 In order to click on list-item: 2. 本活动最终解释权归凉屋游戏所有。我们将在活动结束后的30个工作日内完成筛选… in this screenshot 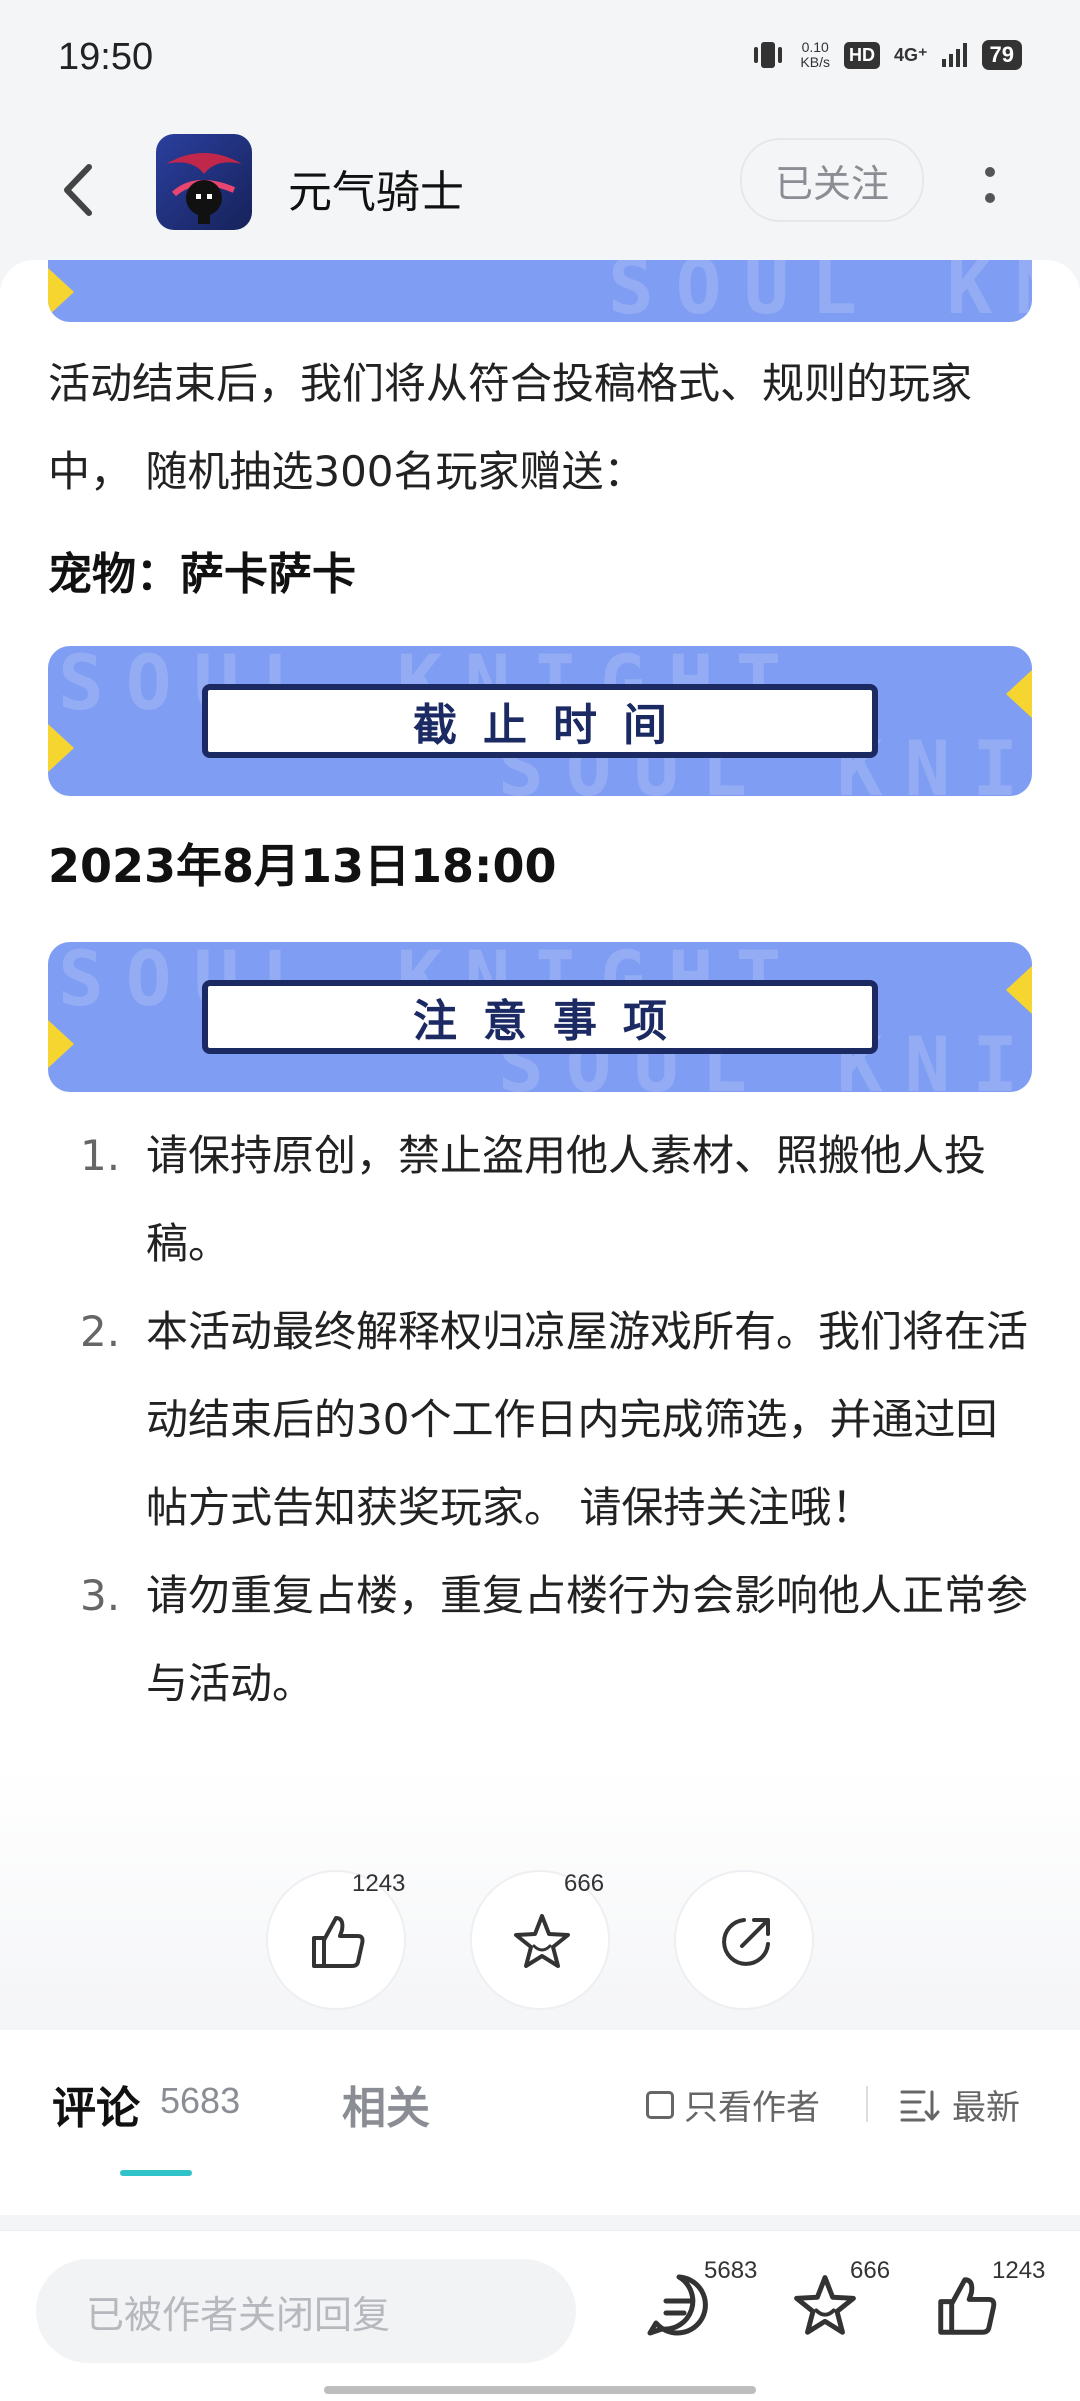, I will do `click(554, 1419)`.